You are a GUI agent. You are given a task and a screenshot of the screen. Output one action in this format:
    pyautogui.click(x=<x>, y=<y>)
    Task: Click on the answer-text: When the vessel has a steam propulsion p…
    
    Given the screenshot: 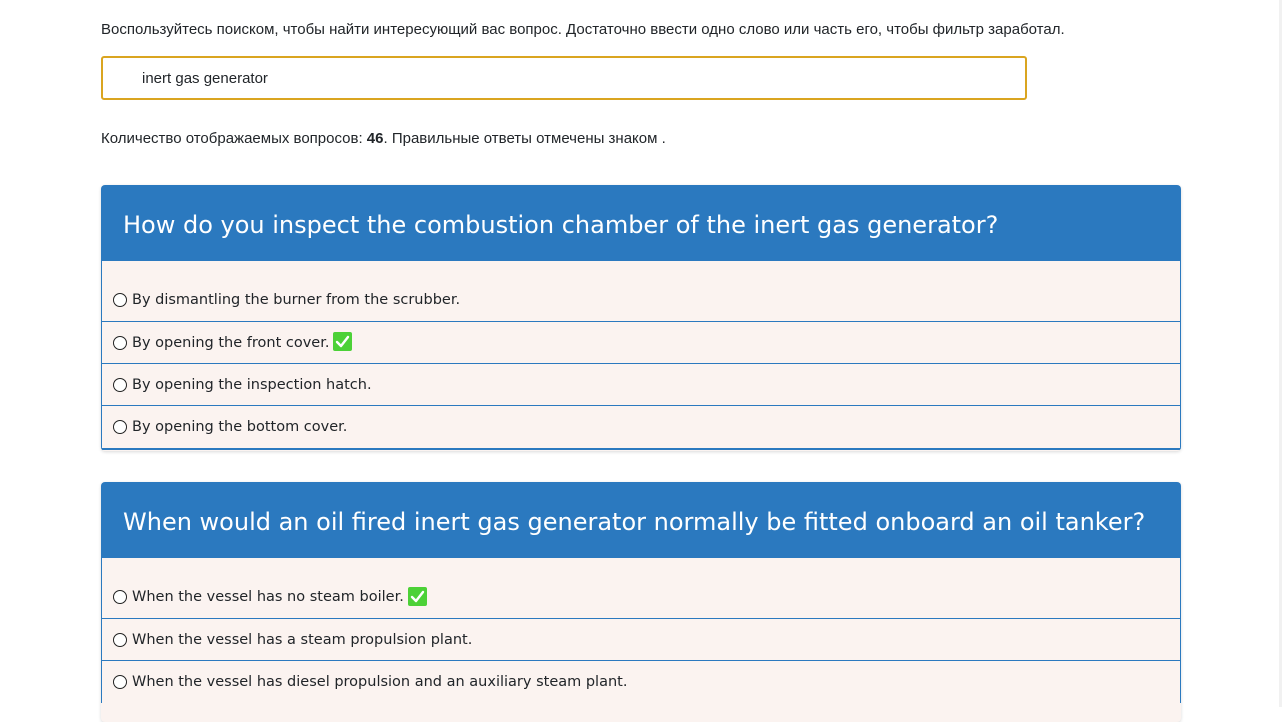 What is the action you would take?
    pyautogui.click(x=302, y=639)
    